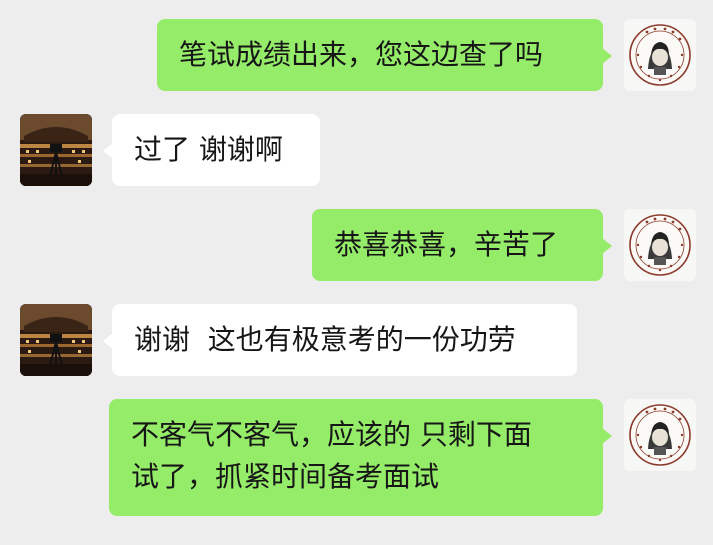  Describe the element at coordinates (208, 149) in the screenshot. I see `message-text: 过了 谢谢啊` at that location.